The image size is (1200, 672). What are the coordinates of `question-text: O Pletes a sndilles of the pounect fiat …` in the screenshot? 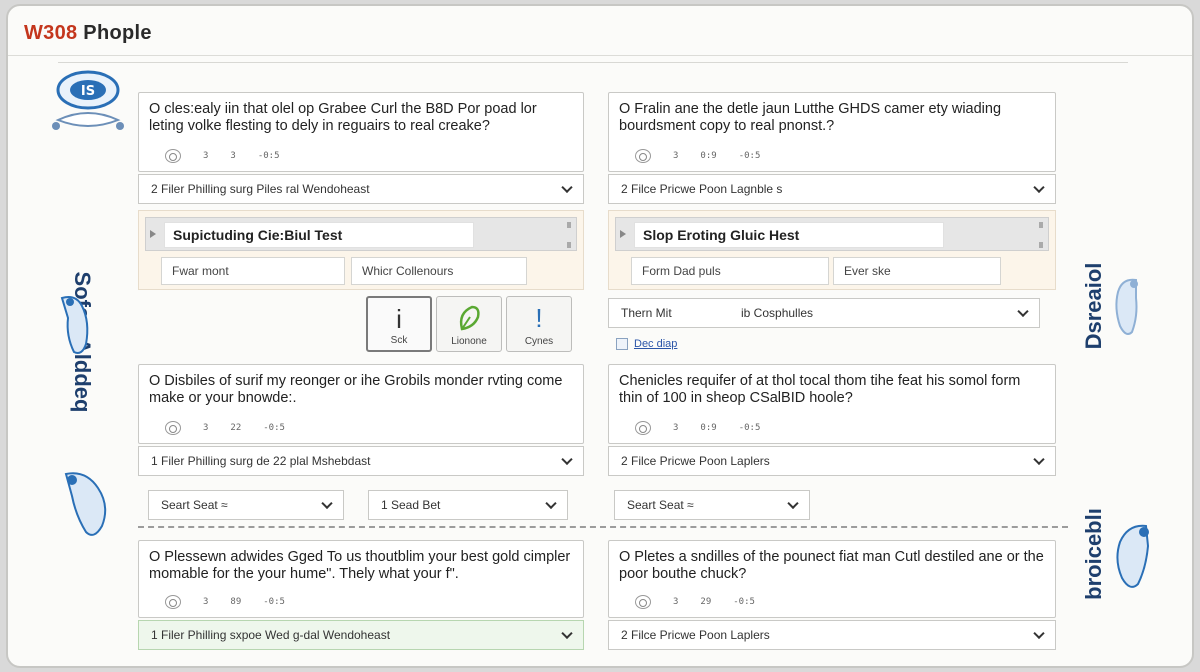 It's located at (831, 565).